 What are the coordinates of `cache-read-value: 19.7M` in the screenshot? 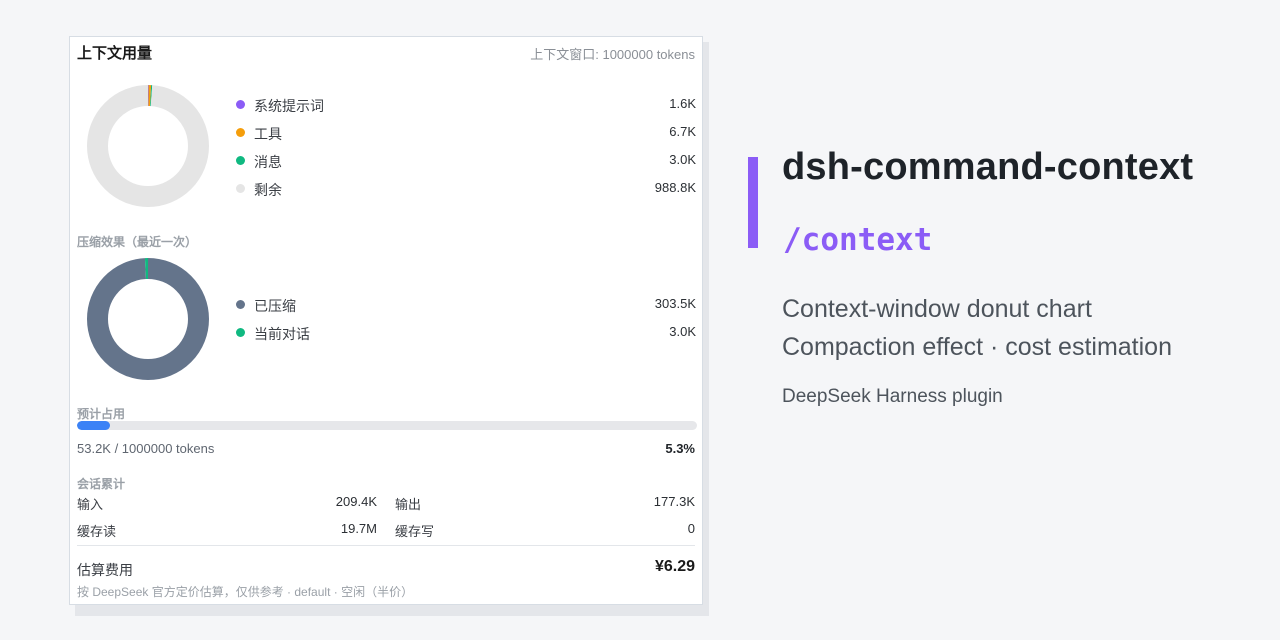 It's located at (358, 528).